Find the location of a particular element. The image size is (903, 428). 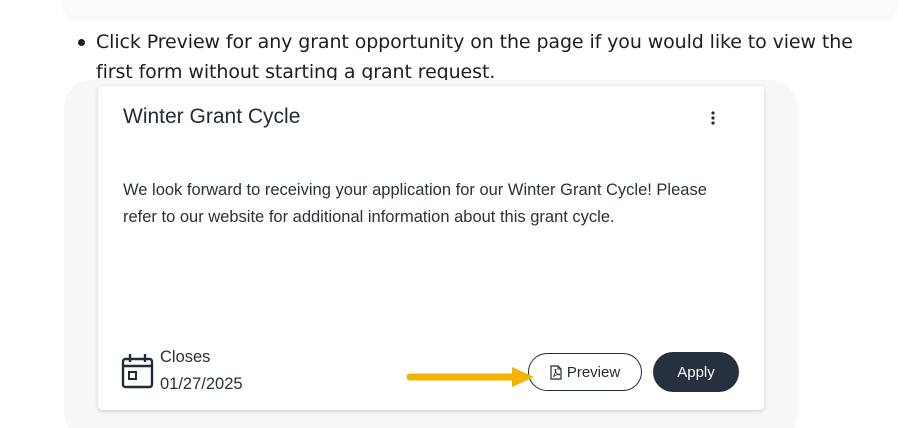

bullet-dot is located at coordinates (81, 42).